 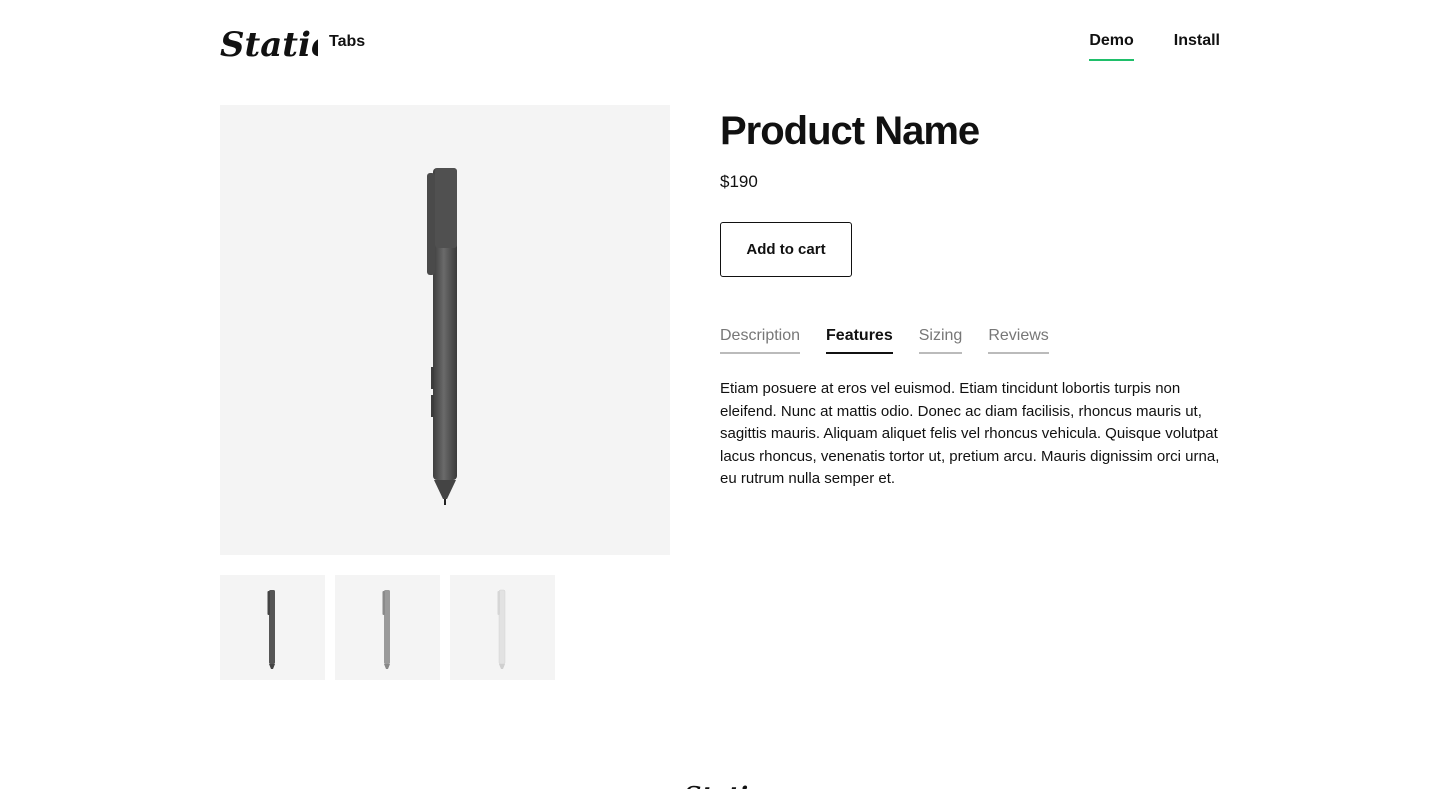 I want to click on thumbnail-charcoal, so click(x=272, y=627).